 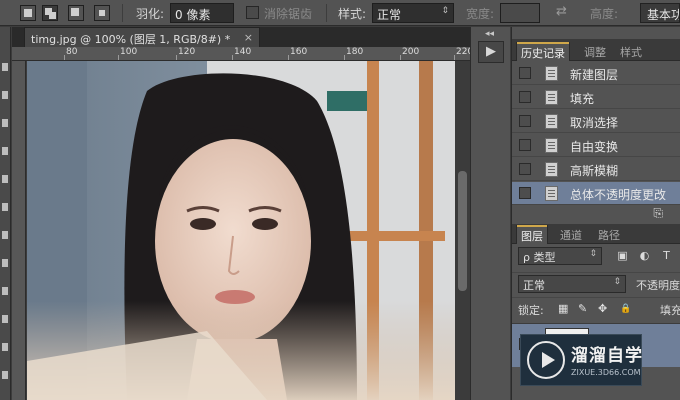 What do you see at coordinates (131, 39) in the screenshot?
I see `document-tab-title: timg.jpg @ 100% (图层 1, RGB/8#) *` at bounding box center [131, 39].